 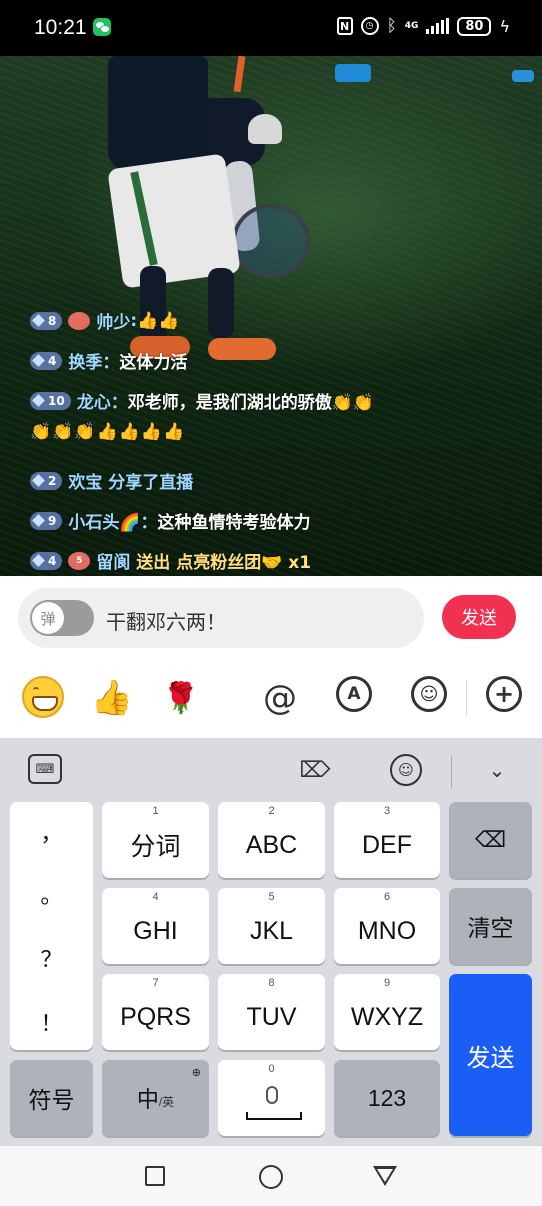 I want to click on chat-username: 换季, so click(x=85, y=360).